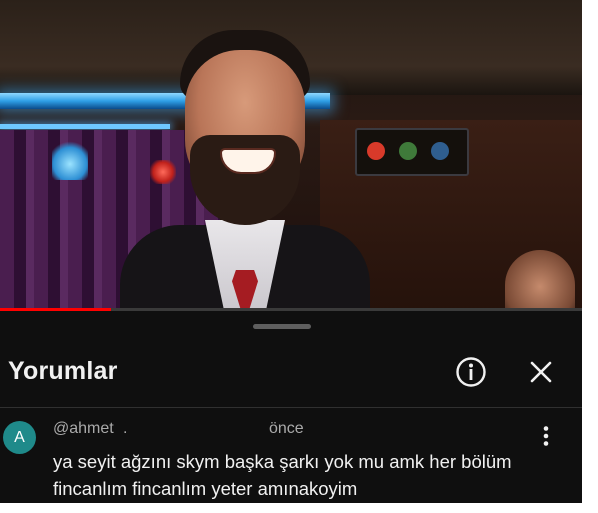  Describe the element at coordinates (291, 407) in the screenshot. I see `panel-divider` at that location.